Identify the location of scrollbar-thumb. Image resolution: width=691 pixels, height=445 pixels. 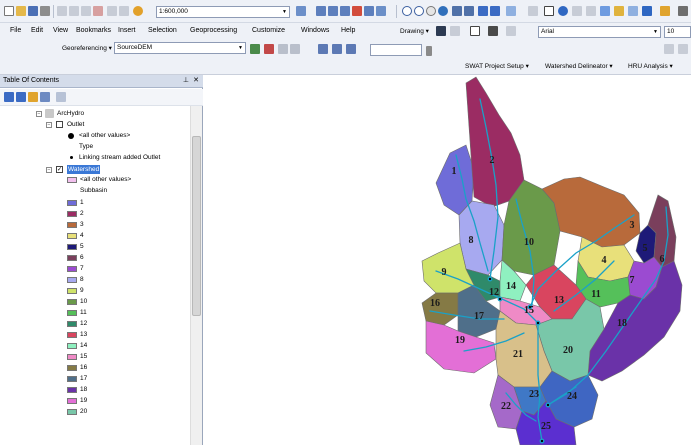
(196, 226).